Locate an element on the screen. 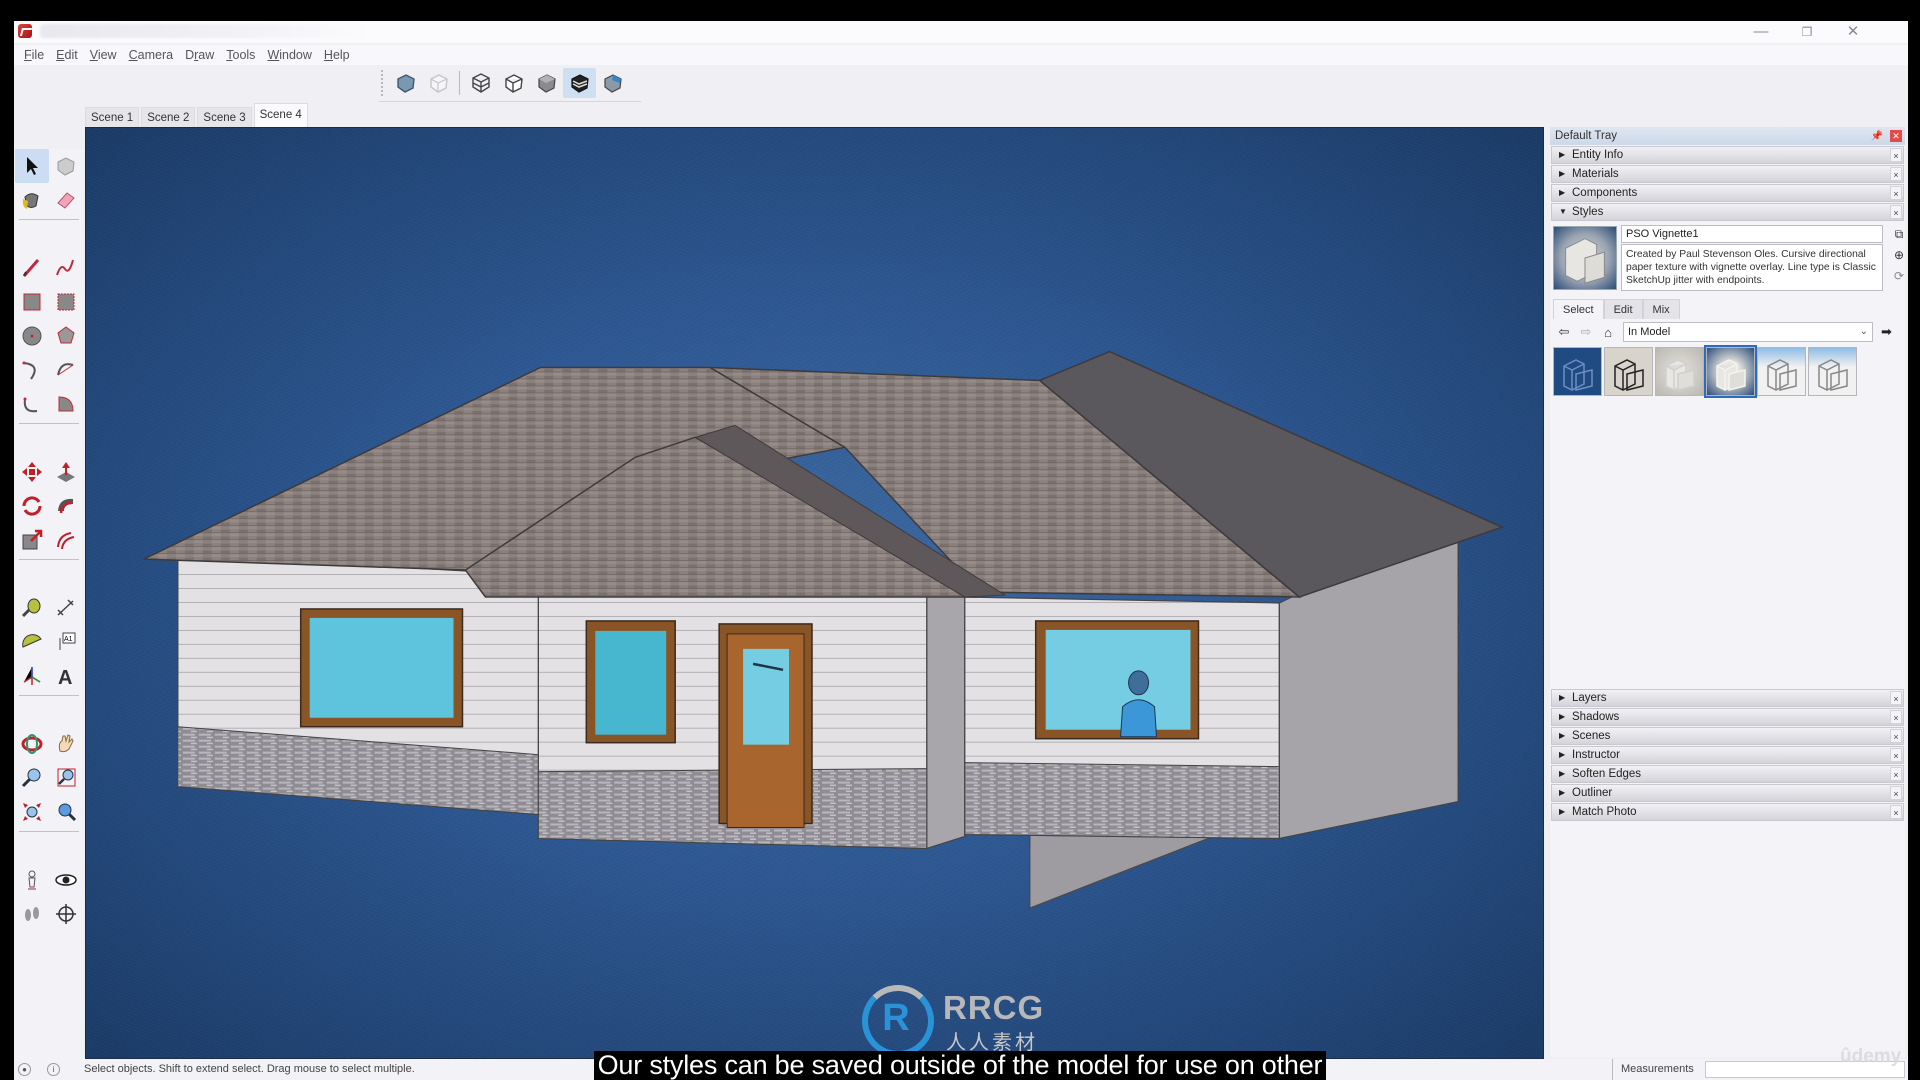 This screenshot has height=1080, width=1920. geo-location-icon: ● is located at coordinates (24, 1069).